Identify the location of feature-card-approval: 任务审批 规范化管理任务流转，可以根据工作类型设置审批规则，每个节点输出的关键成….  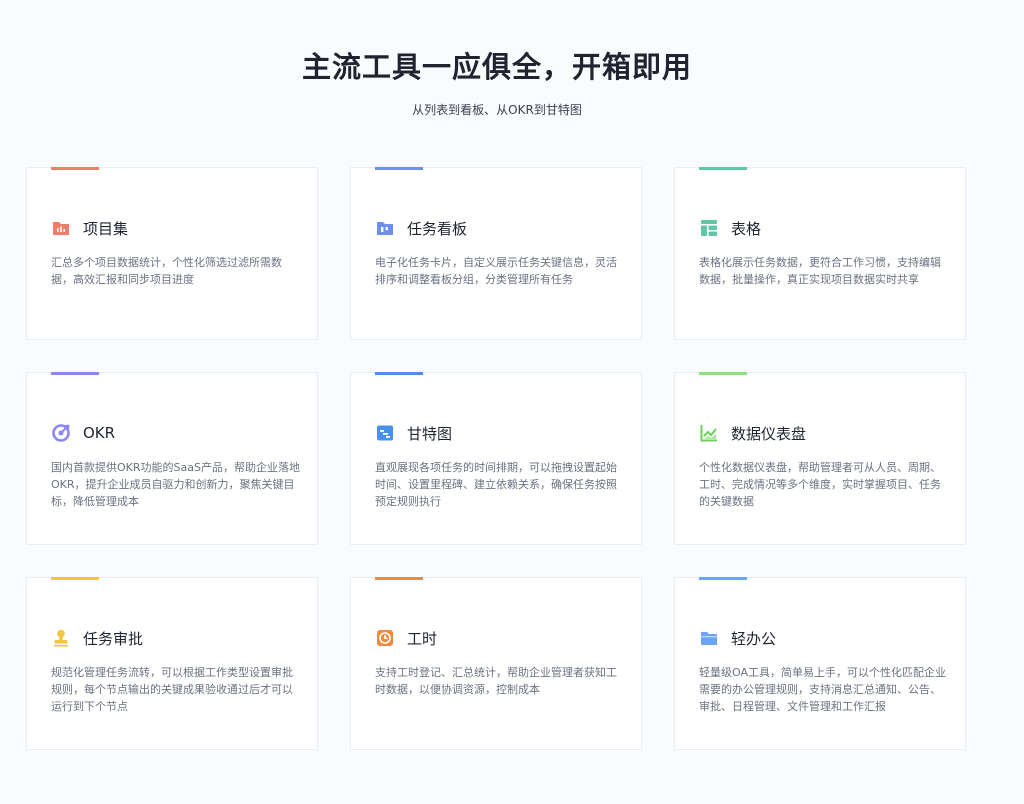
(172, 663).